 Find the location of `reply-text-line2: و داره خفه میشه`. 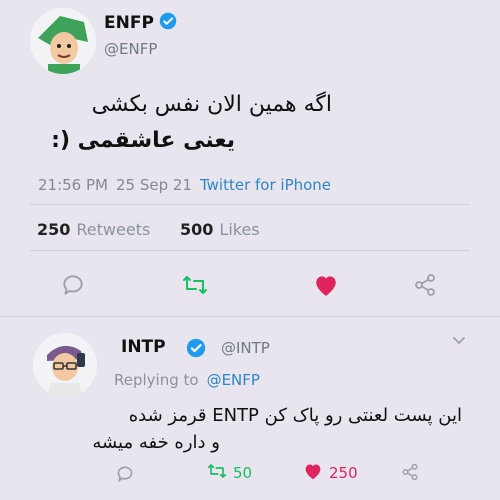

reply-text-line2: و داره خفه میشه is located at coordinates (156, 442).